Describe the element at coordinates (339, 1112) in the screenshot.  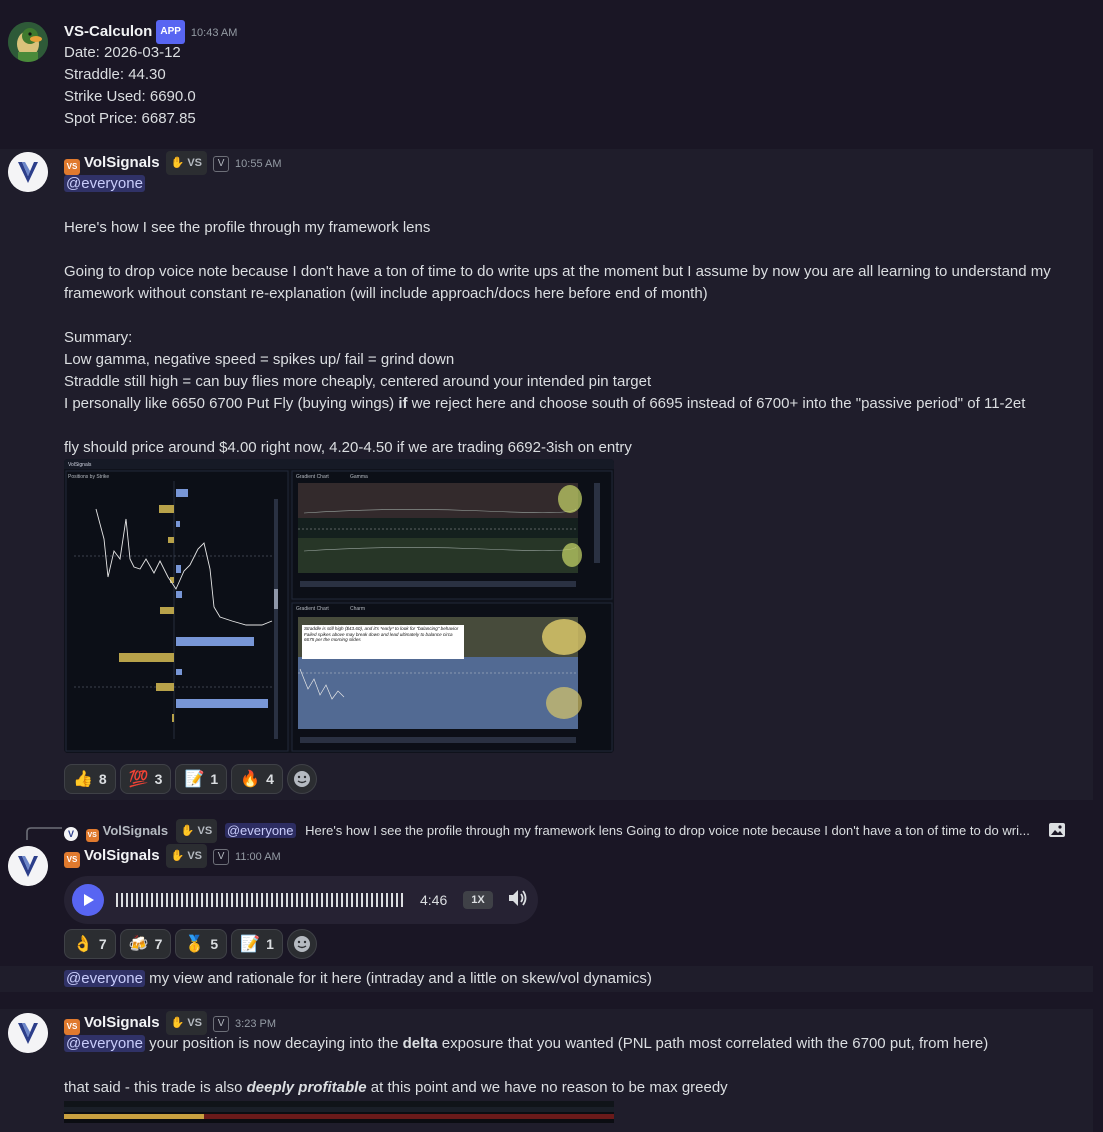
I see `terminal-screenshot-attachment` at that location.